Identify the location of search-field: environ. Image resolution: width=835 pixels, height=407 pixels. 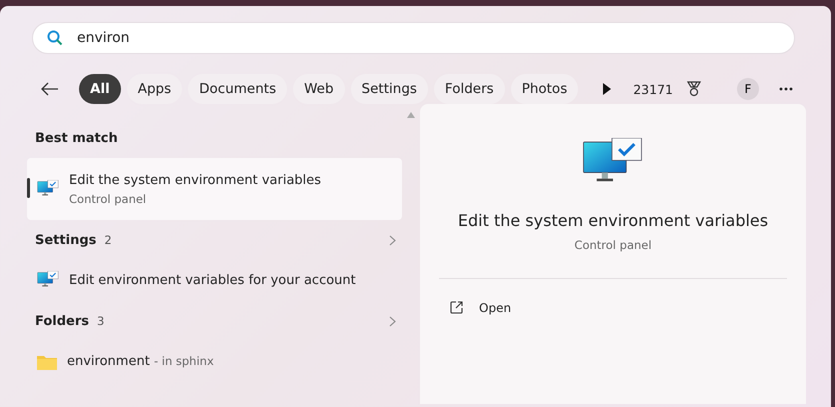
(413, 38).